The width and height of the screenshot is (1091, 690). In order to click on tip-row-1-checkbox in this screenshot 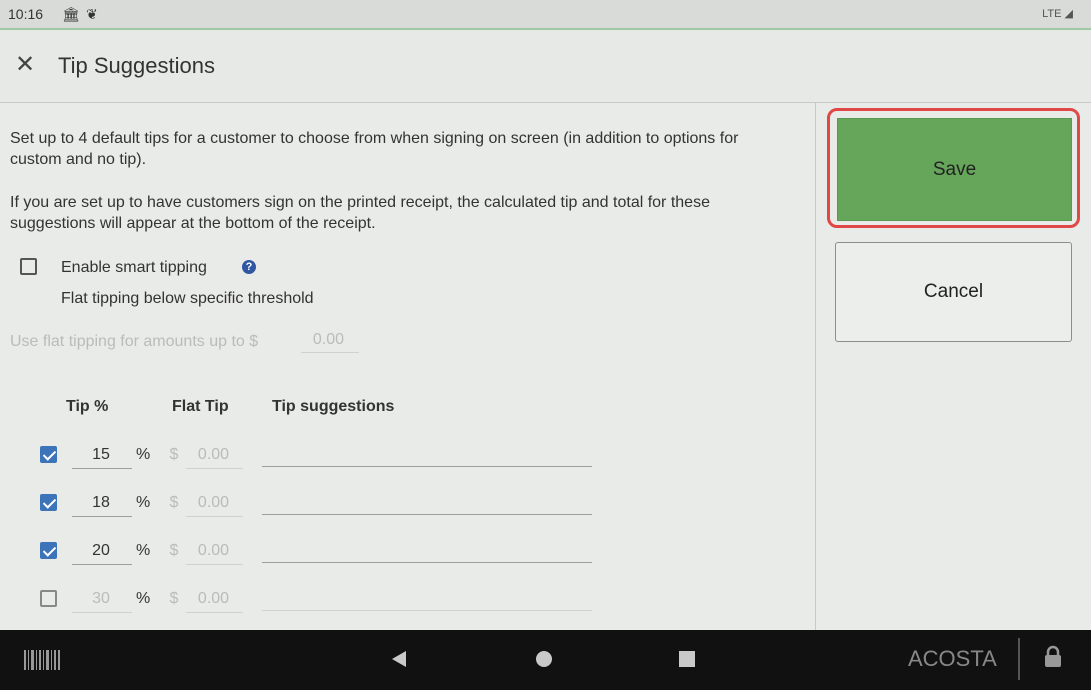, I will do `click(48, 454)`.